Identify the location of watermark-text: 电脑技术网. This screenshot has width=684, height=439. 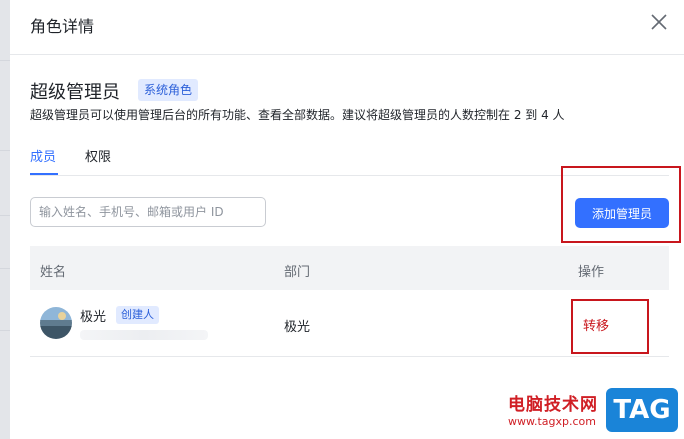
(553, 405).